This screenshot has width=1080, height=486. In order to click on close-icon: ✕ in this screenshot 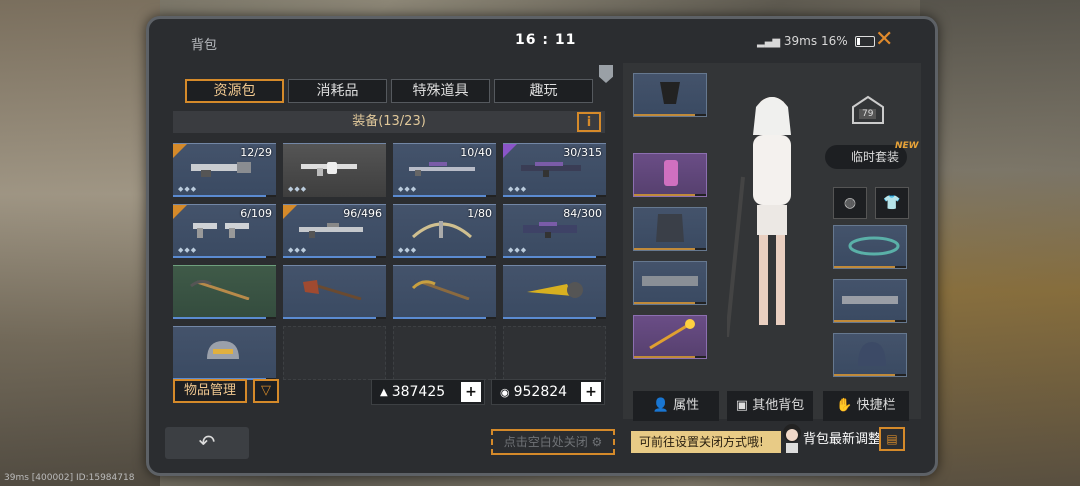, I will do `click(884, 39)`.